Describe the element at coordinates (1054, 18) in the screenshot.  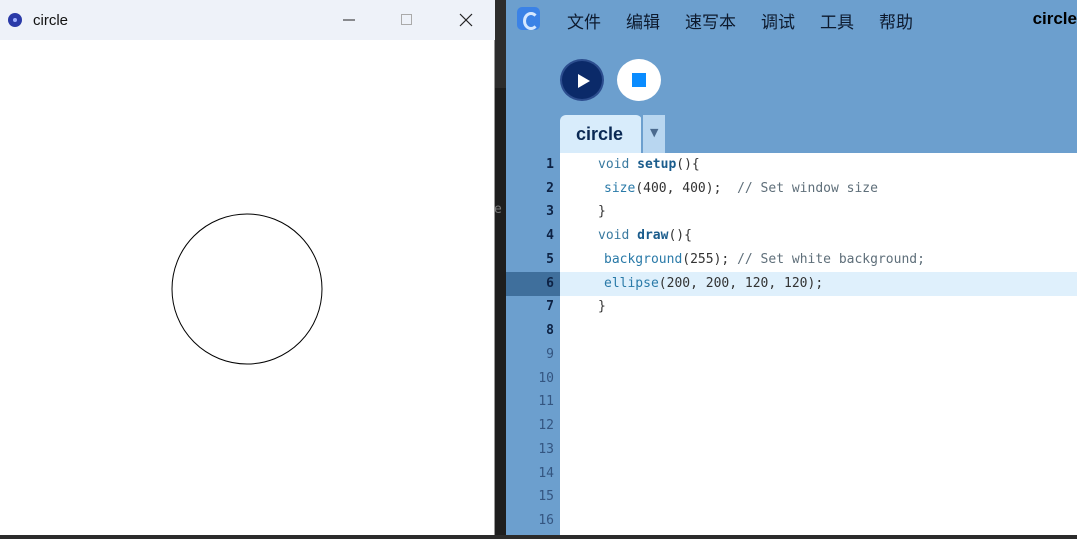
I see `ide-window-title: circle` at that location.